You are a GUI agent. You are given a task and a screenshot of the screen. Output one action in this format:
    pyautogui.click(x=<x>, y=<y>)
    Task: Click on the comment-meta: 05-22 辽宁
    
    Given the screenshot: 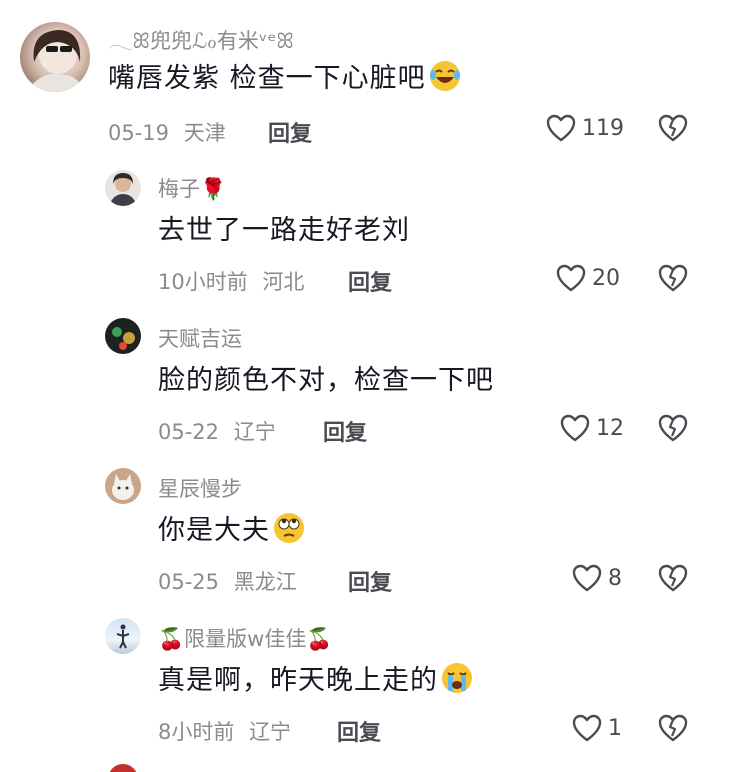 What is the action you would take?
    pyautogui.click(x=217, y=431)
    